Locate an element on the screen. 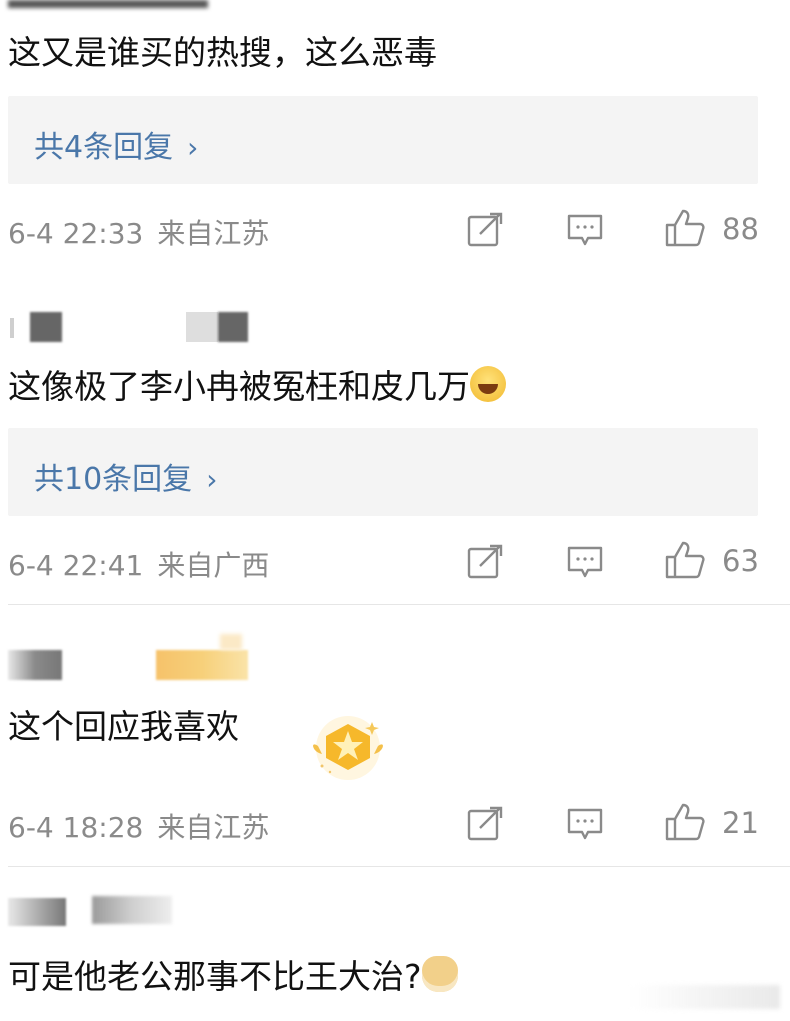  comment-text: 这个回应我喜欢 is located at coordinates (123, 726).